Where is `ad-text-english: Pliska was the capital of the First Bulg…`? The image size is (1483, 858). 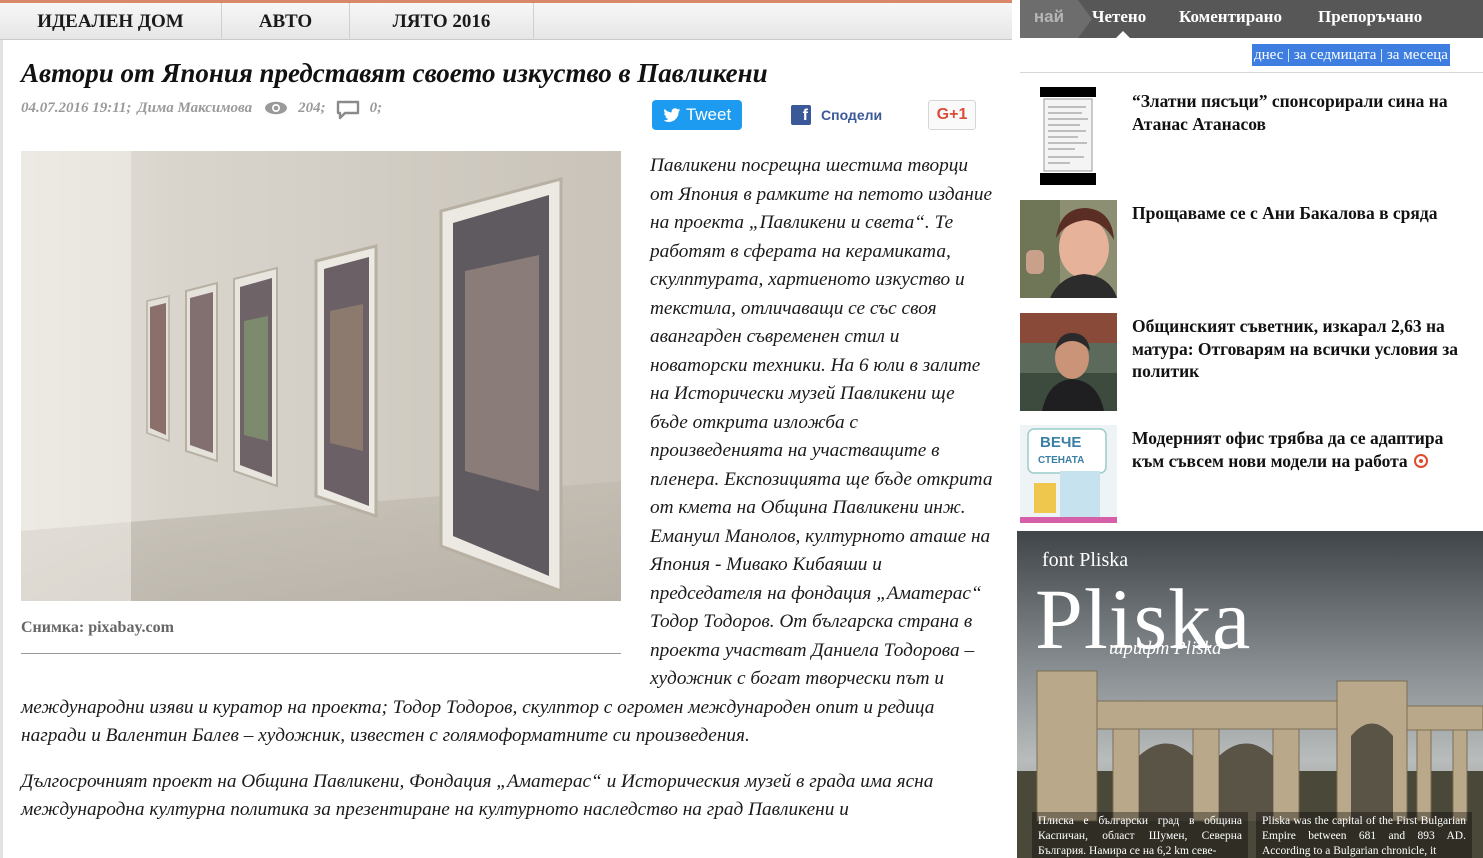 ad-text-english: Pliska was the capital of the First Bulg… is located at coordinates (1364, 835).